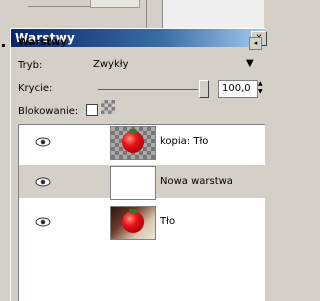 The height and width of the screenshot is (301, 320). What do you see at coordinates (3, 45) in the screenshot?
I see `dock-handle-icon` at bounding box center [3, 45].